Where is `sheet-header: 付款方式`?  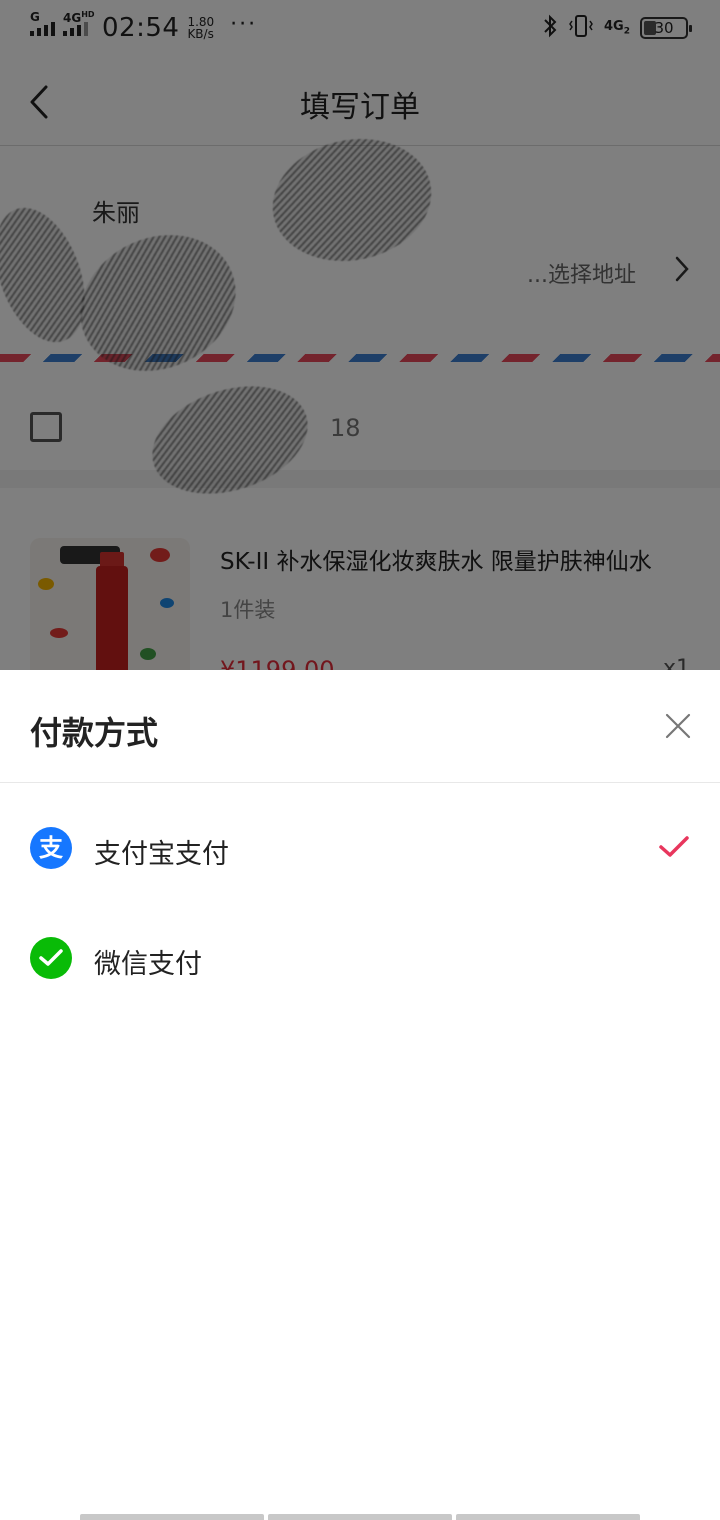 sheet-header: 付款方式 is located at coordinates (360, 726).